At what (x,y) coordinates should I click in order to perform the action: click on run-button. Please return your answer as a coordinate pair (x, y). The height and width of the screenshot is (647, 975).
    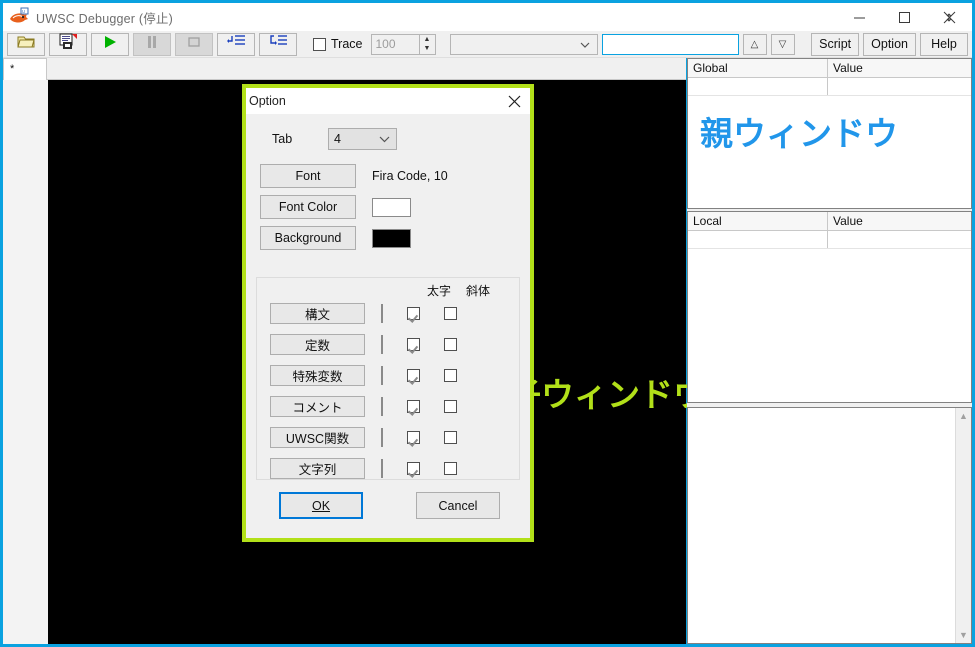
    Looking at the image, I should click on (110, 44).